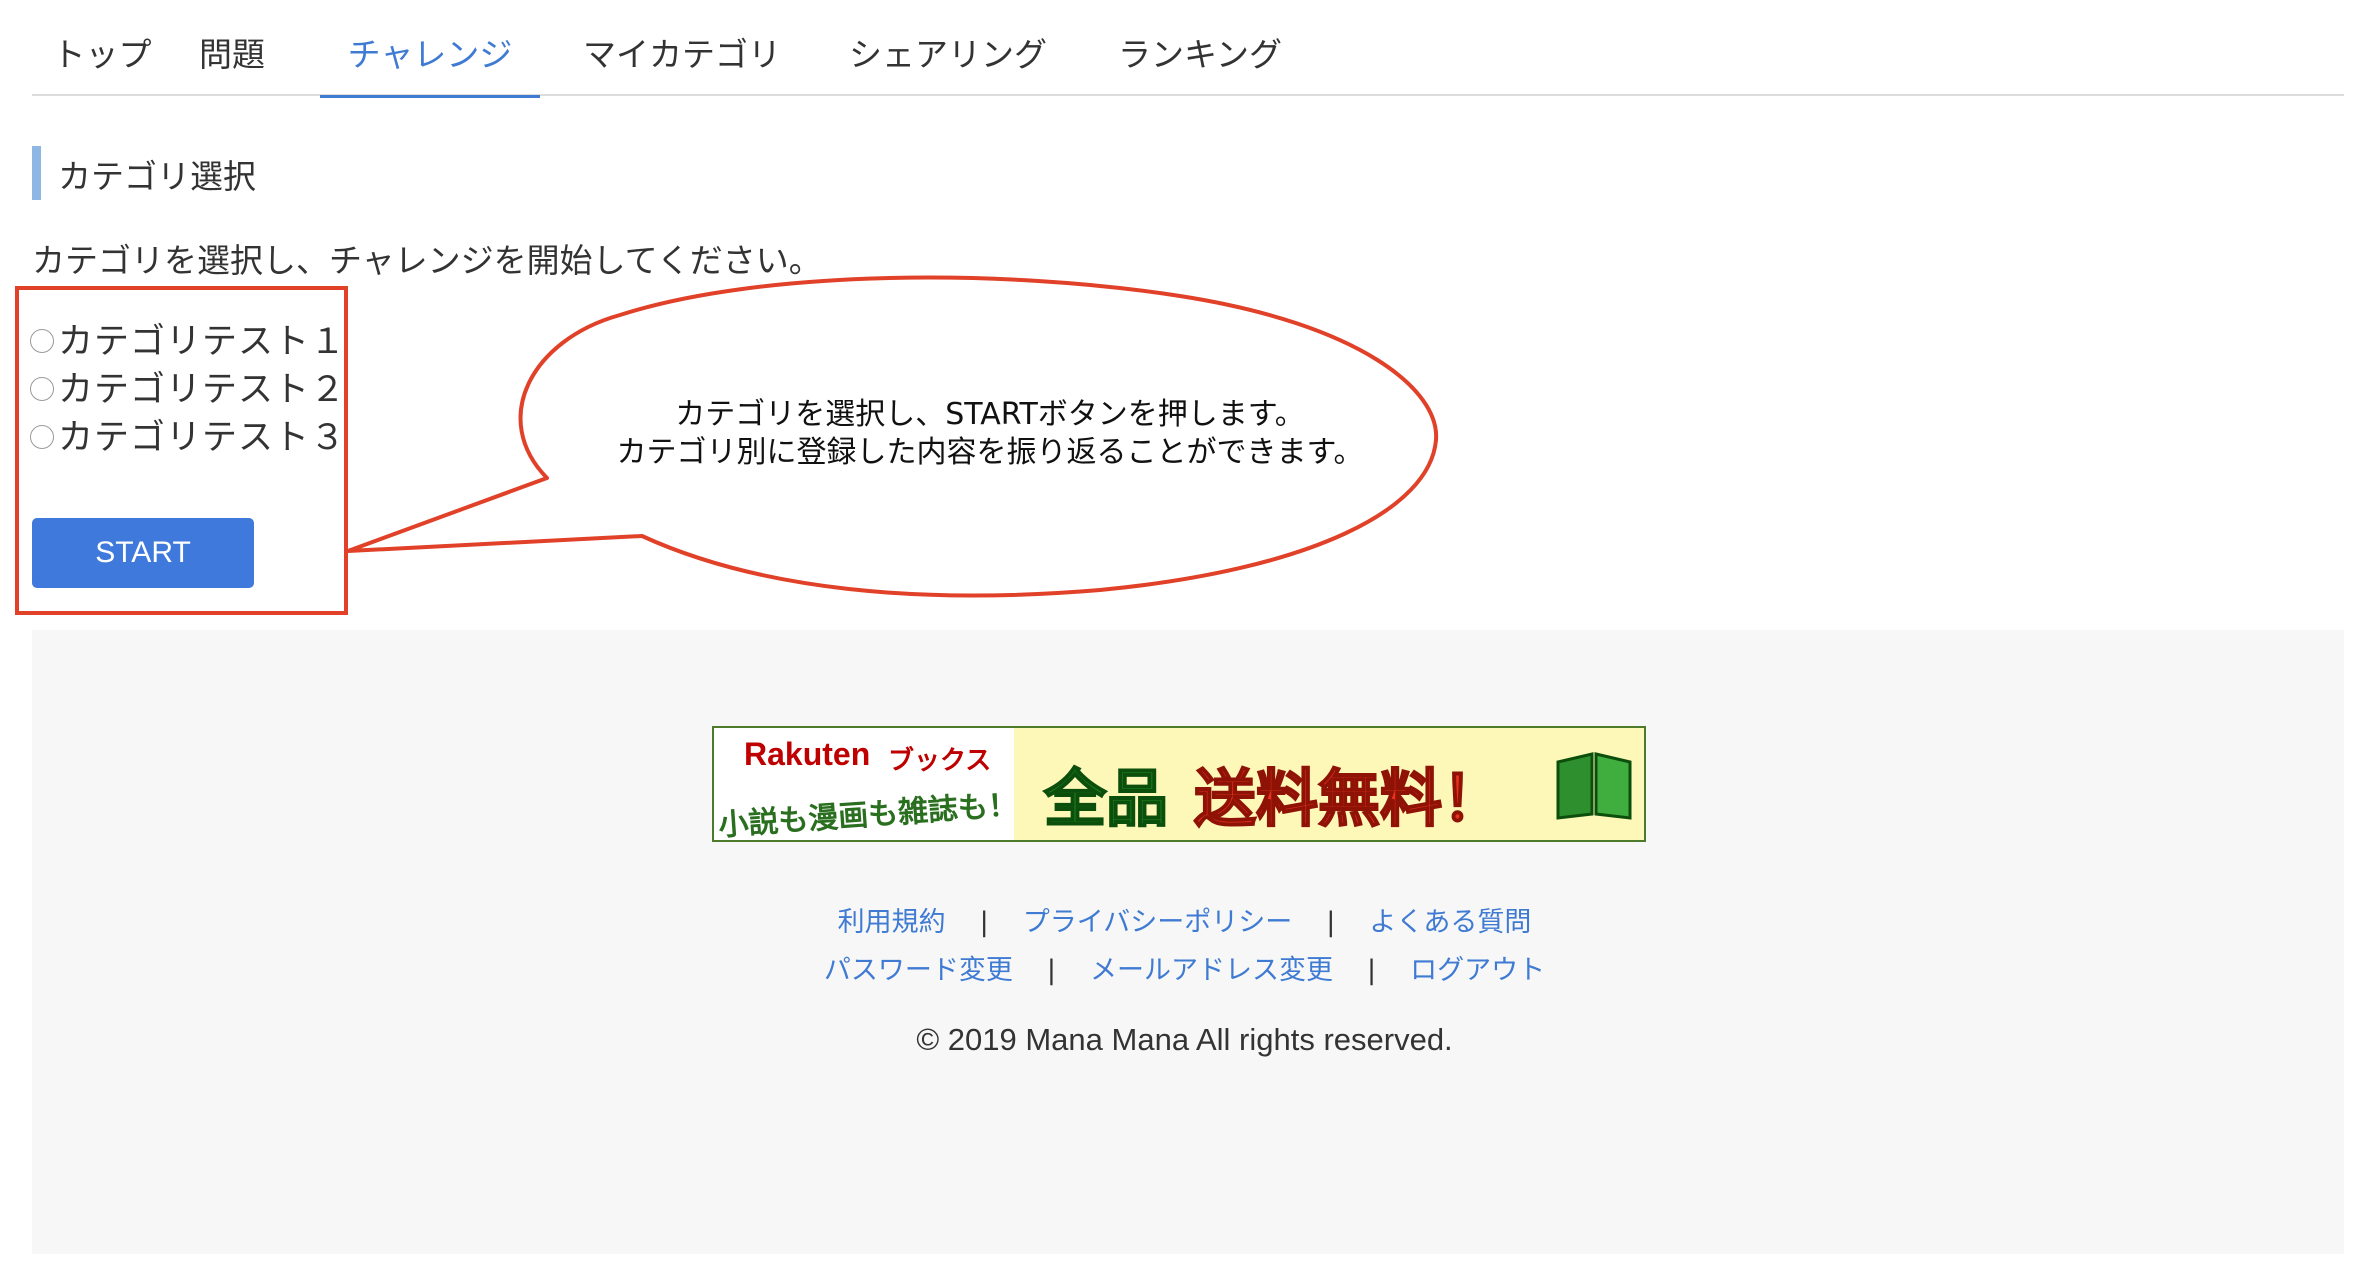  What do you see at coordinates (1450, 922) in the screenshot?
I see `footer-link-faq: よくある質問` at bounding box center [1450, 922].